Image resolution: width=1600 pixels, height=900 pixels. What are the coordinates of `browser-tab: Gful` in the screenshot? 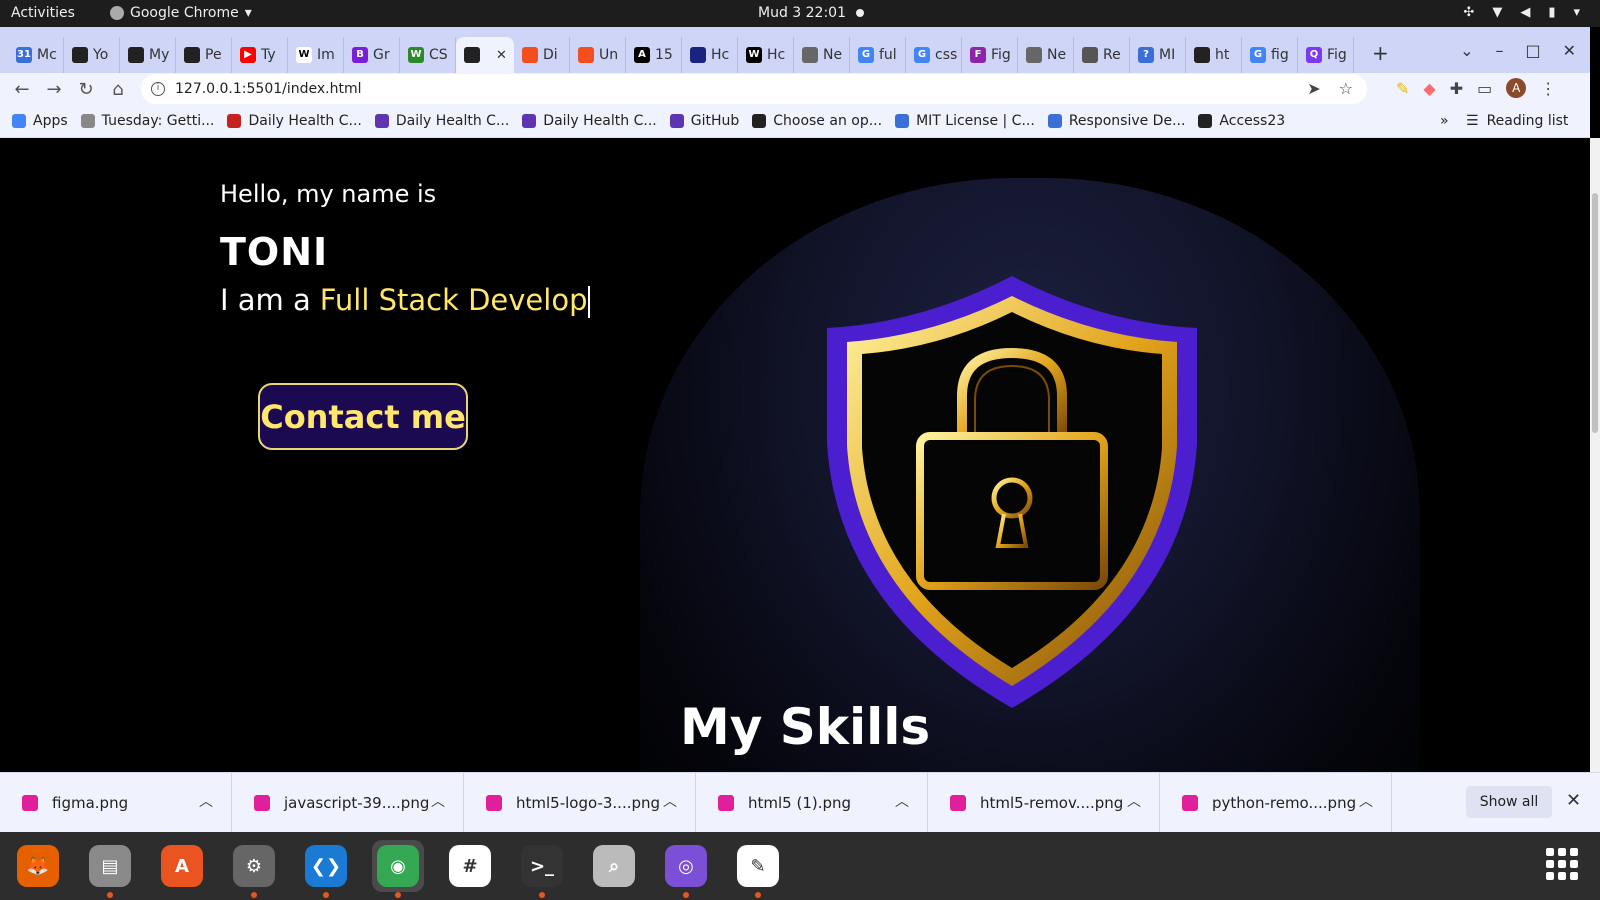 It's located at (878, 55).